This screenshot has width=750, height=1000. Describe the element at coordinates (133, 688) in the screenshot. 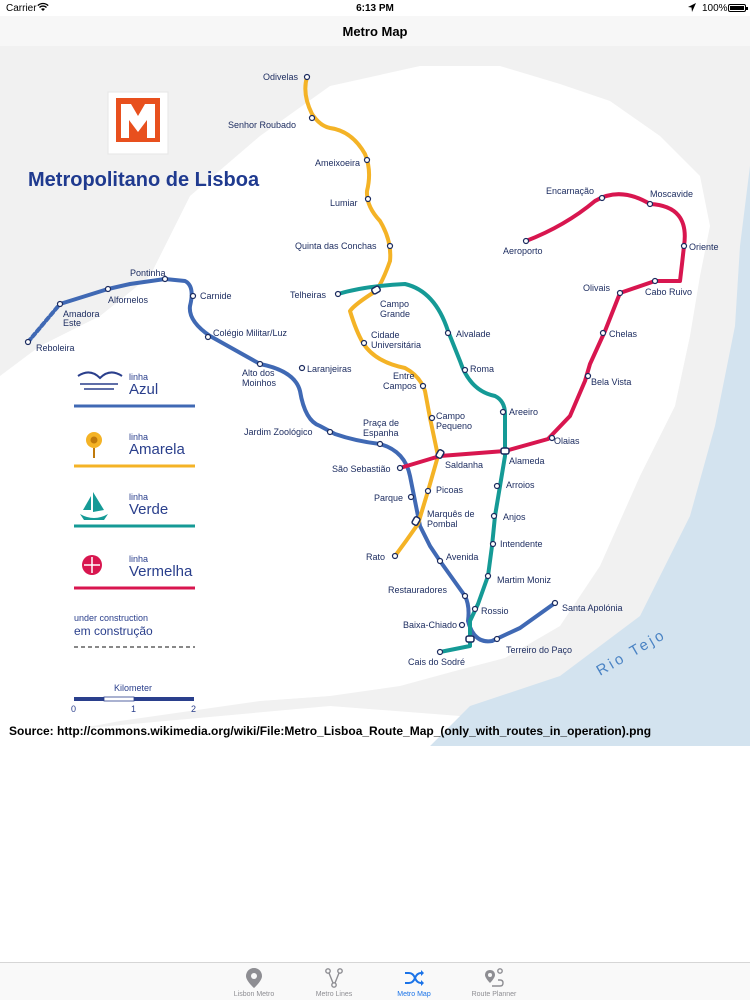

I see `scale-title: Kilometer` at that location.